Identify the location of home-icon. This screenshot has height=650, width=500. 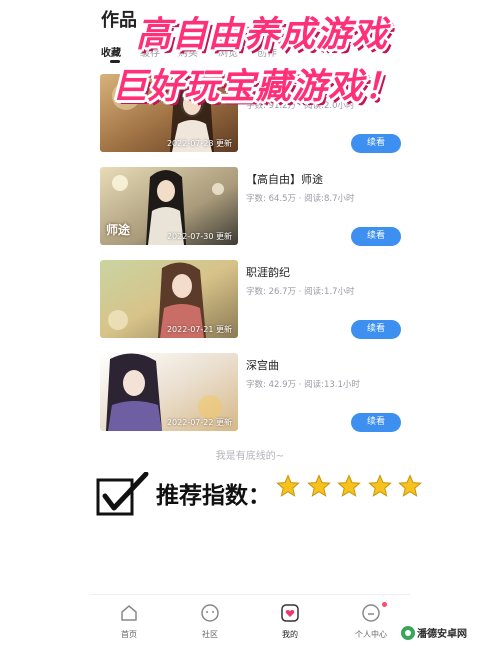
(129, 613).